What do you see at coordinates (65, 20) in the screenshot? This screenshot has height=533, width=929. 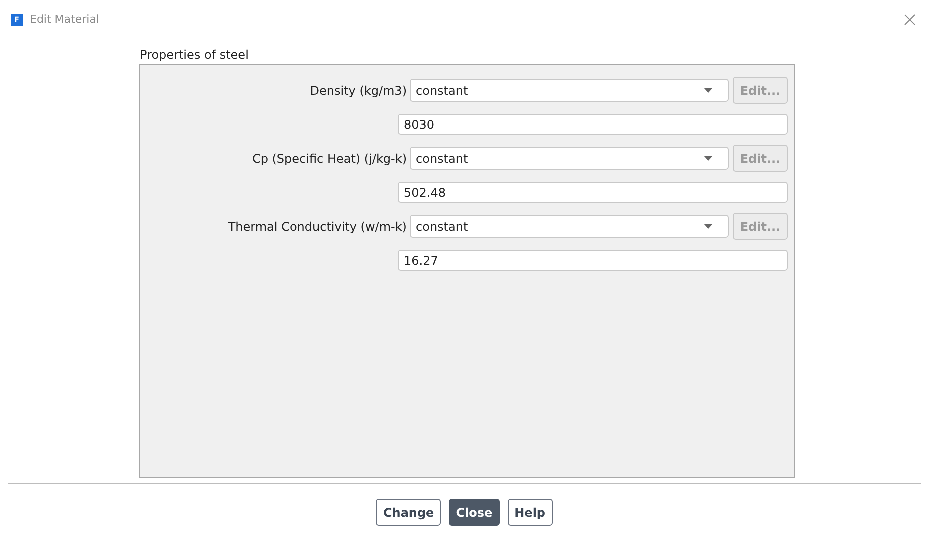 I see `window-title: Edit Material` at bounding box center [65, 20].